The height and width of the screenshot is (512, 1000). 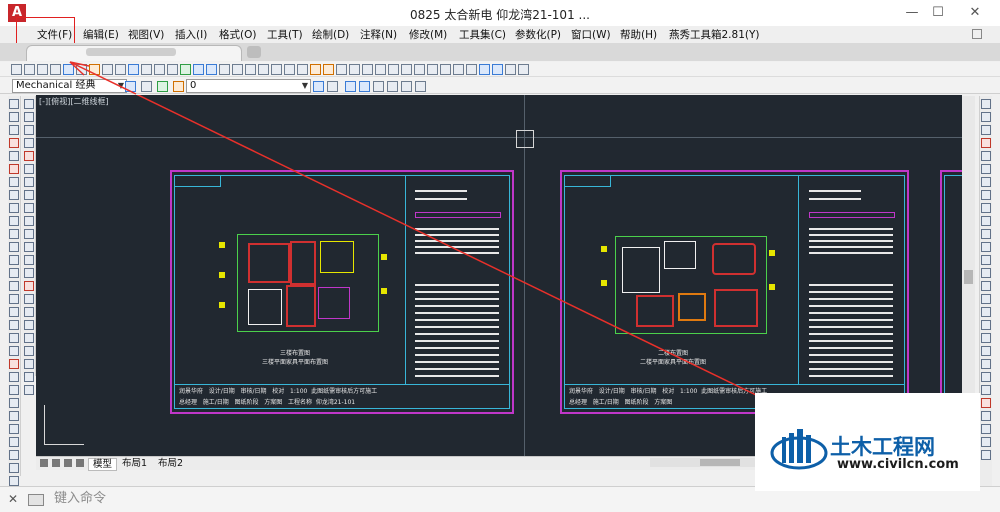 What do you see at coordinates (68, 463) in the screenshot?
I see `next-layout-icon` at bounding box center [68, 463].